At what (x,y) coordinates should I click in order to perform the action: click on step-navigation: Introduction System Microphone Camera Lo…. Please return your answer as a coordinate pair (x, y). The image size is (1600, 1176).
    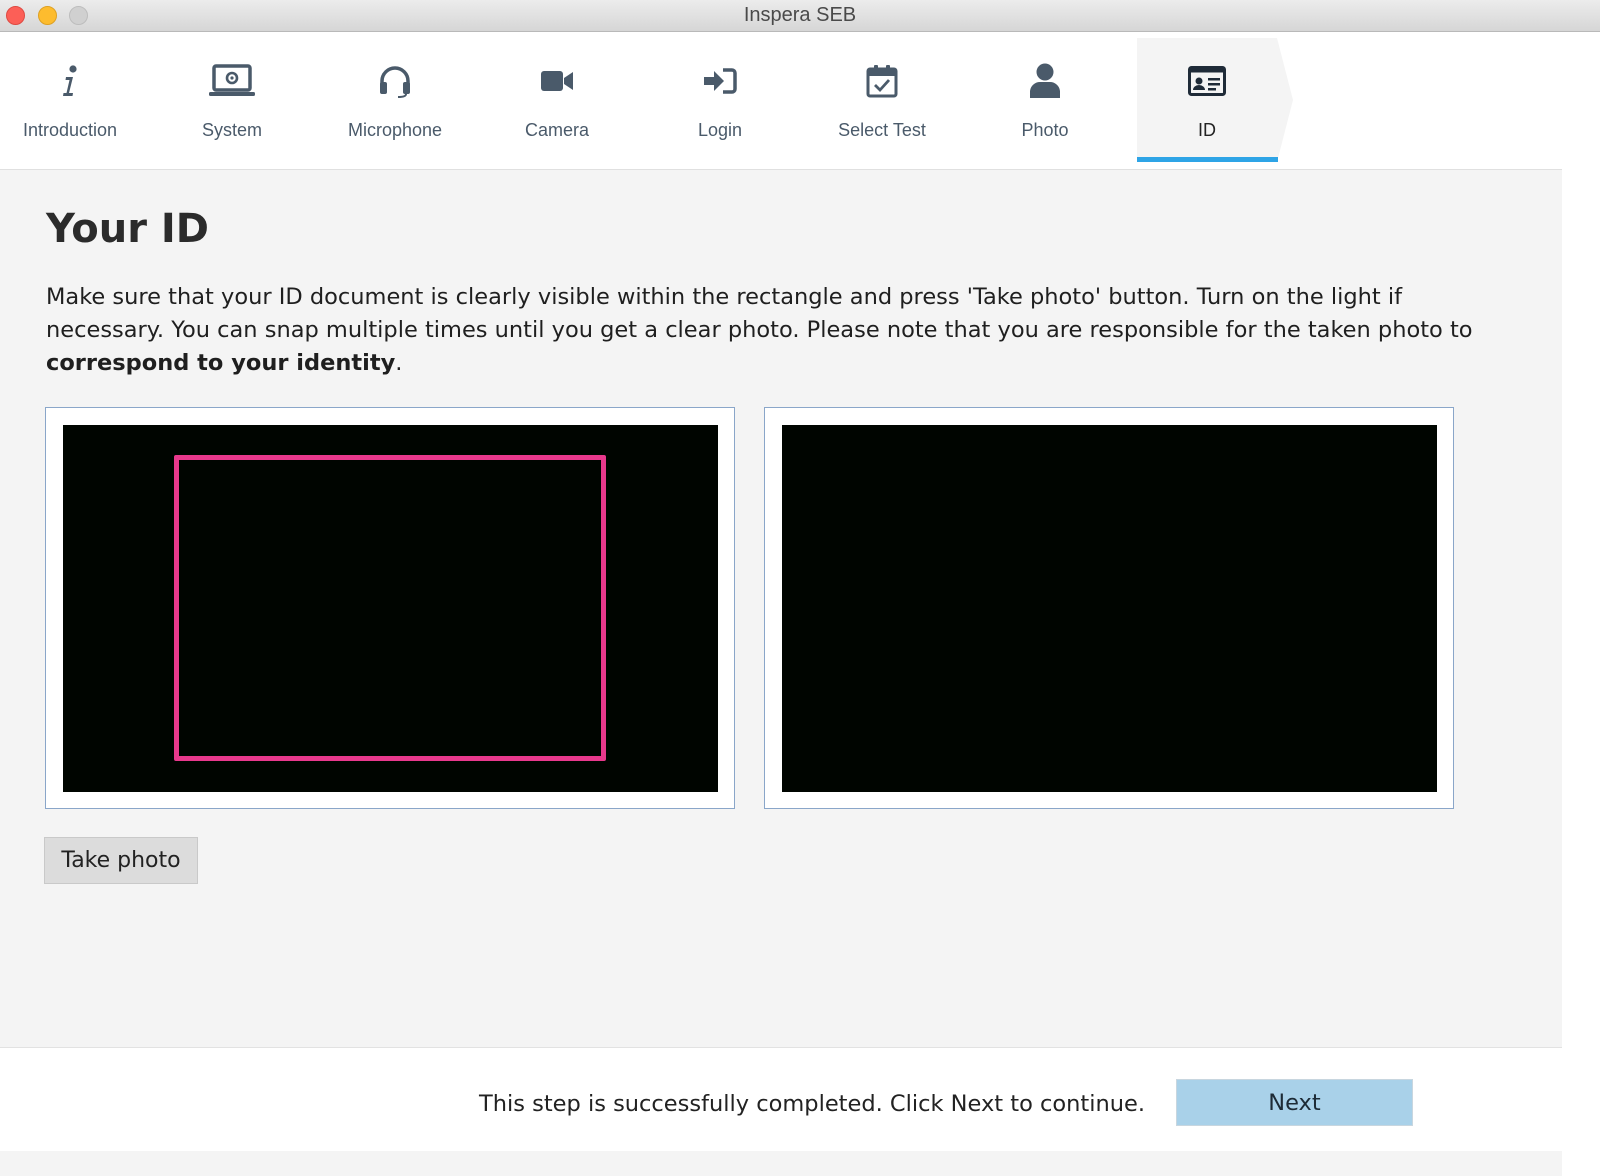
    Looking at the image, I should click on (784, 101).